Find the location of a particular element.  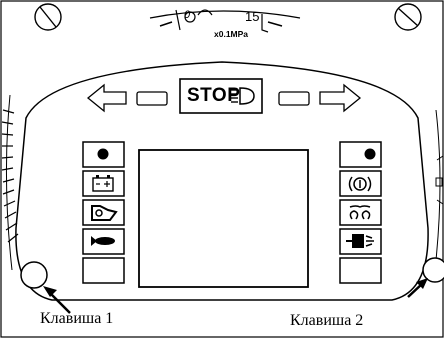

right-indicator-column is located at coordinates (360, 212).